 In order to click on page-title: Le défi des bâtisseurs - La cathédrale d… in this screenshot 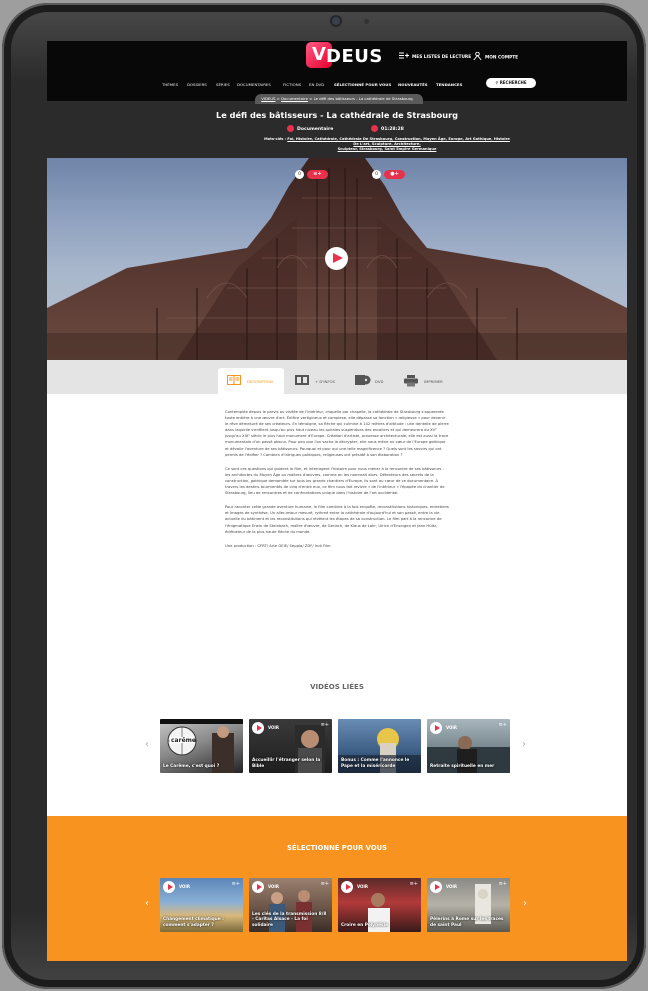, I will do `click(337, 115)`.